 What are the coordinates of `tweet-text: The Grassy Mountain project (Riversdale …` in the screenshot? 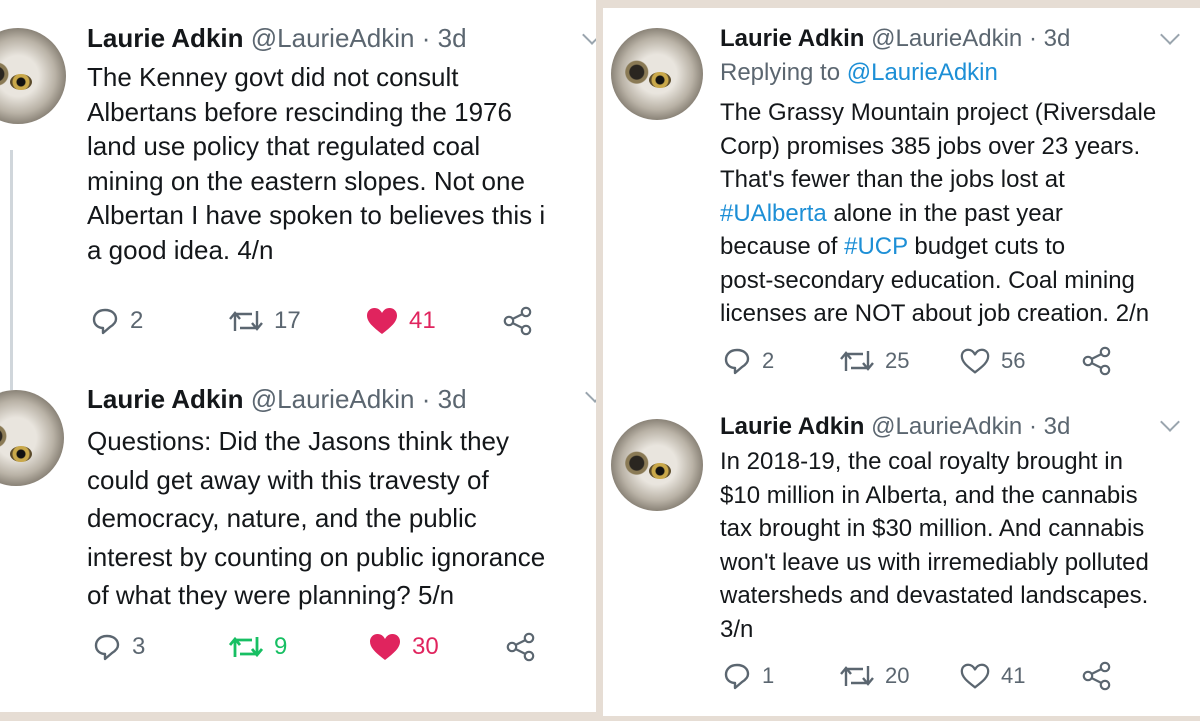 It's located at (960, 213).